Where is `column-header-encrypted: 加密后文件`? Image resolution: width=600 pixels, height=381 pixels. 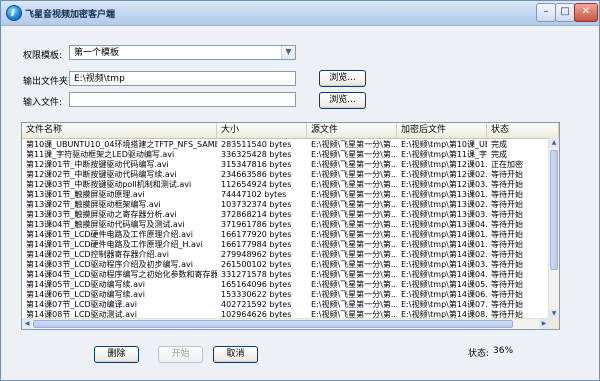
column-header-encrypted: 加密后文件 is located at coordinates (442, 130).